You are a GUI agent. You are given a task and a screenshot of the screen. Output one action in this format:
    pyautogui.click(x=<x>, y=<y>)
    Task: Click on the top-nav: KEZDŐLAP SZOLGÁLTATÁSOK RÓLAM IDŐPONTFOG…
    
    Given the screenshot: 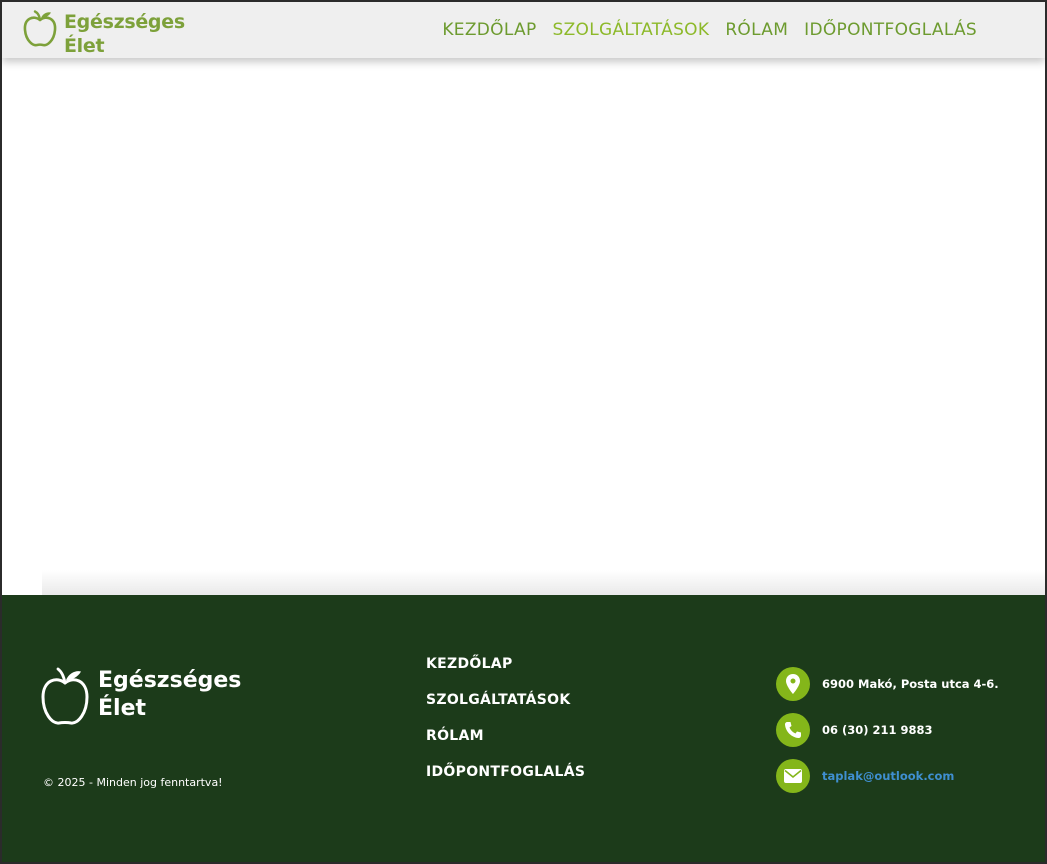 What is the action you would take?
    pyautogui.click(x=701, y=30)
    